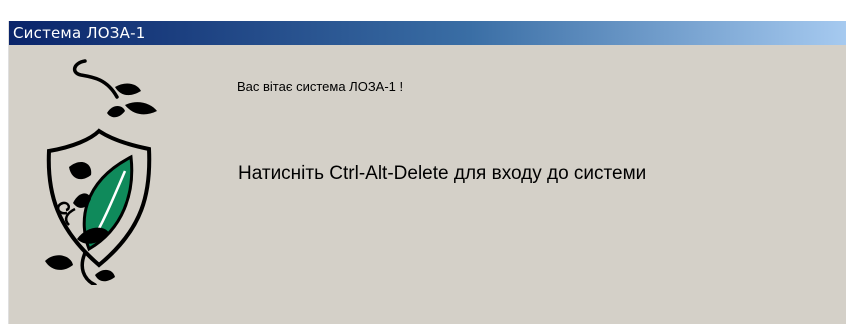 The width and height of the screenshot is (846, 324). I want to click on window-title: Система ЛОЗА-1, so click(79, 33).